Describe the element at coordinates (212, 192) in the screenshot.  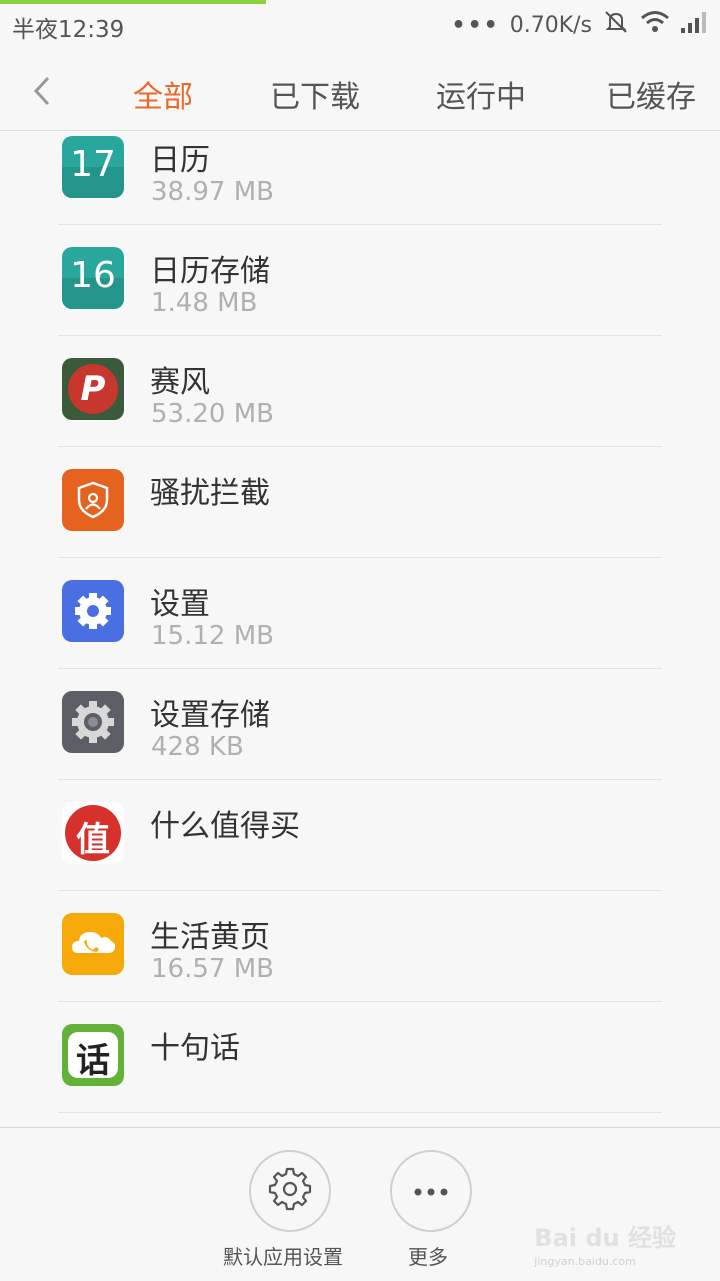
I see `app-size: 38.97 MB` at that location.